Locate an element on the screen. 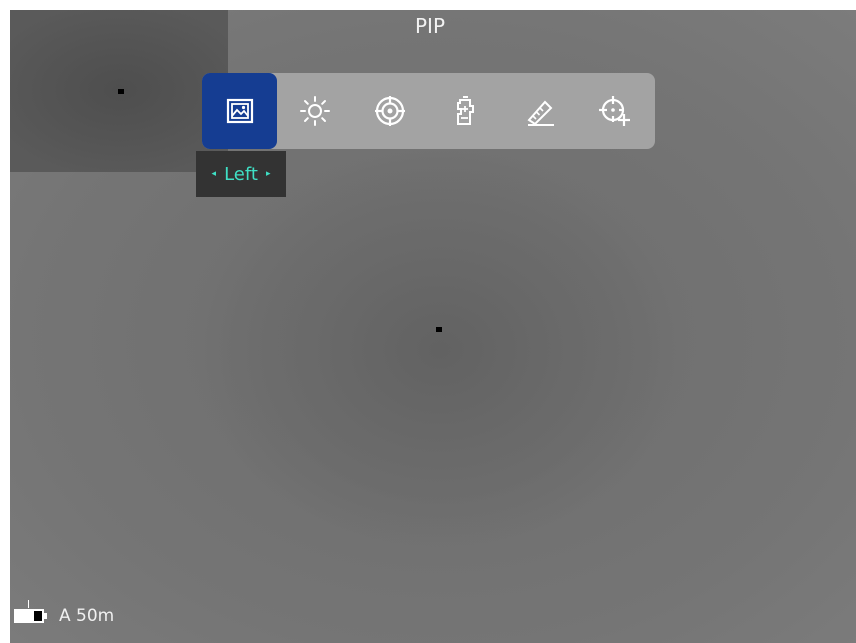 The image size is (856, 643). tool-add-reticle is located at coordinates (614, 111).